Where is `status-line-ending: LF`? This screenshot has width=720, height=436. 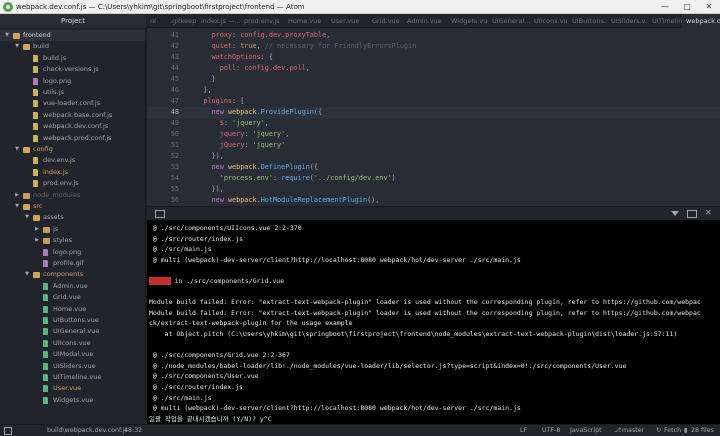 status-line-ending: LF is located at coordinates (523, 430).